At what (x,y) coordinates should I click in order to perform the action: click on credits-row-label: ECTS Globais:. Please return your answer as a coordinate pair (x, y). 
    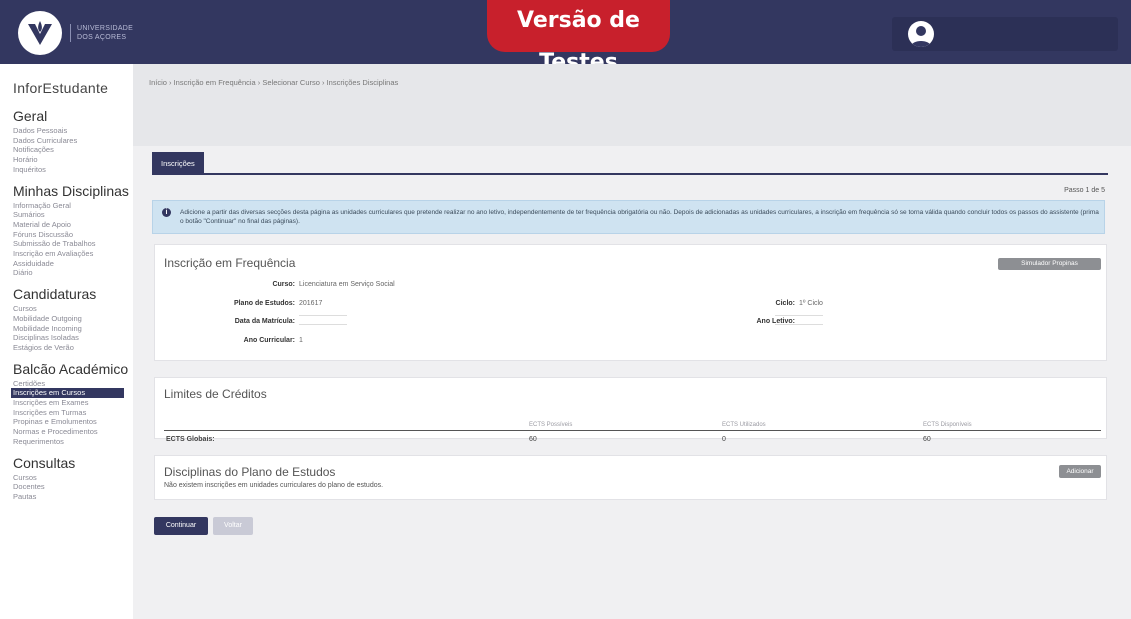
    Looking at the image, I should click on (190, 439).